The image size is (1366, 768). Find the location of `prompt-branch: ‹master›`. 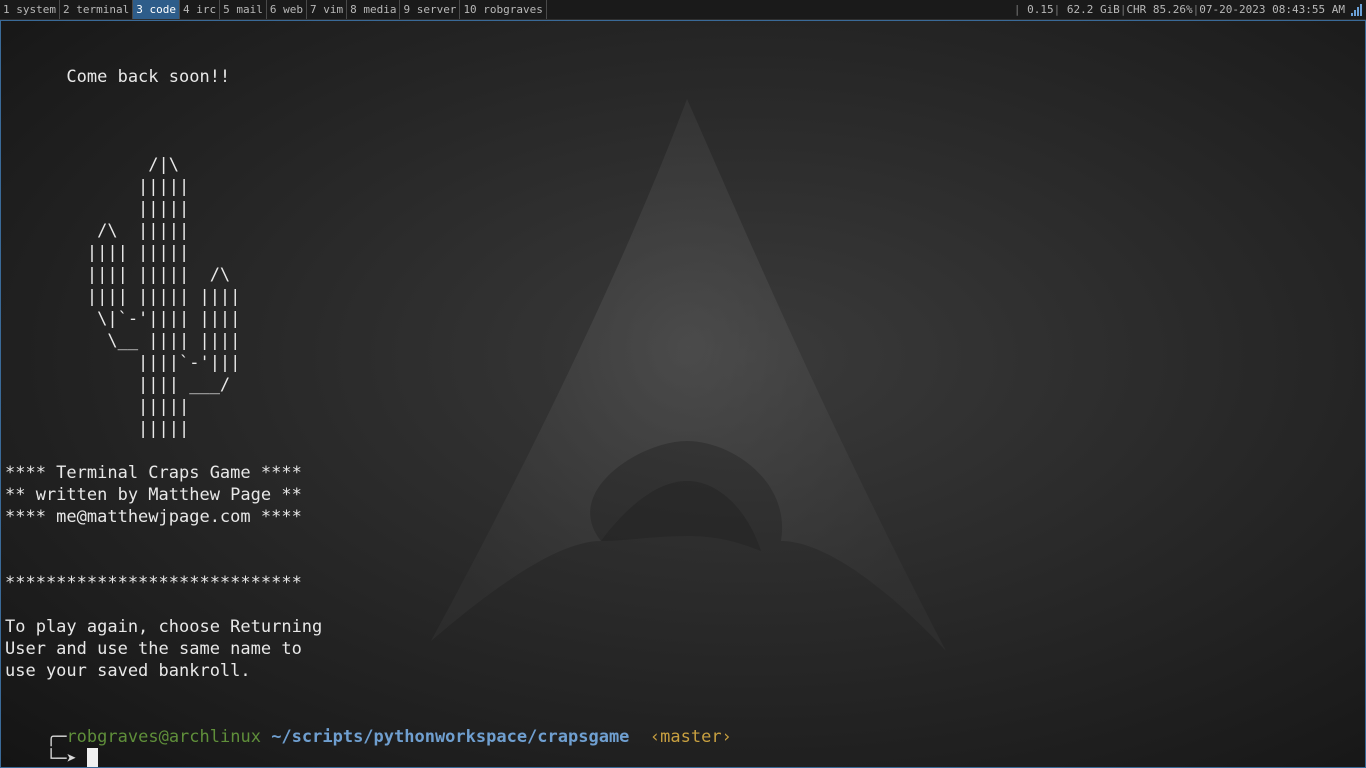

prompt-branch: ‹master› is located at coordinates (690, 737).